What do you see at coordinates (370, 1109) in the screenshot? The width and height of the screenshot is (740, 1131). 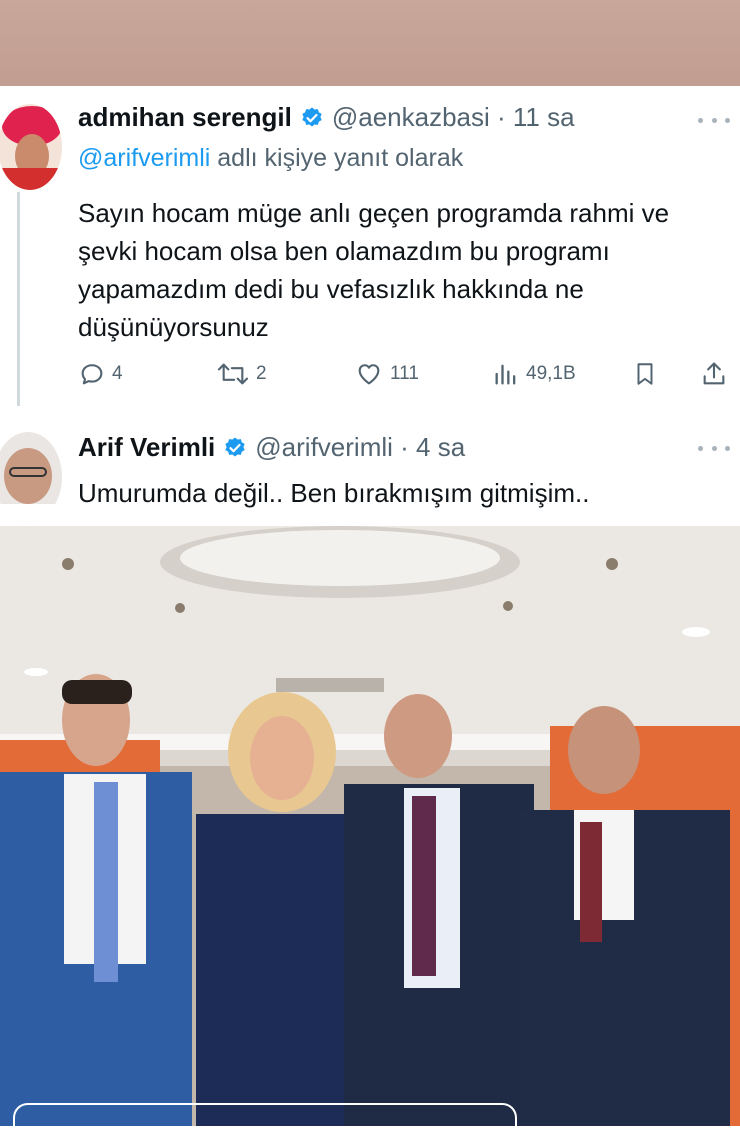 I see `story-bottom-controls` at bounding box center [370, 1109].